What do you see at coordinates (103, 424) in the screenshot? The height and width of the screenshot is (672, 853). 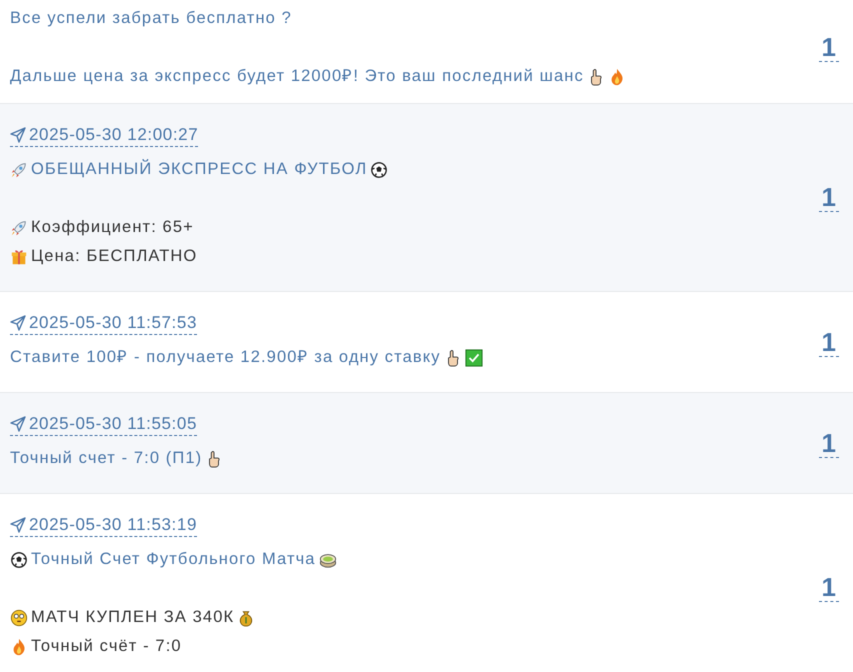 I see `timestamp-link: 2025-05-30 11:55:05` at bounding box center [103, 424].